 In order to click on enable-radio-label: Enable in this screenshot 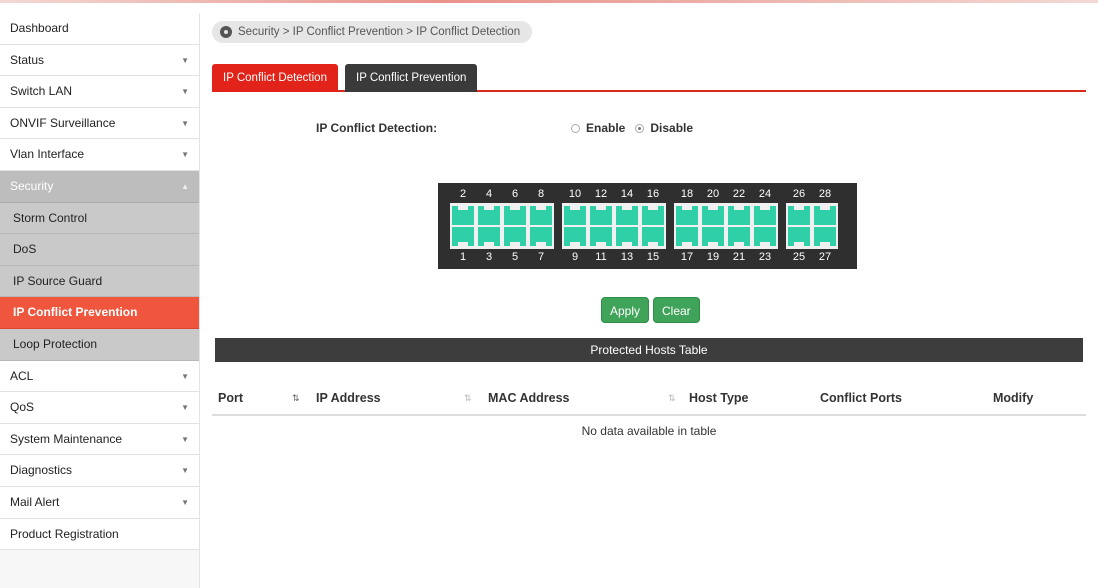, I will do `click(605, 128)`.